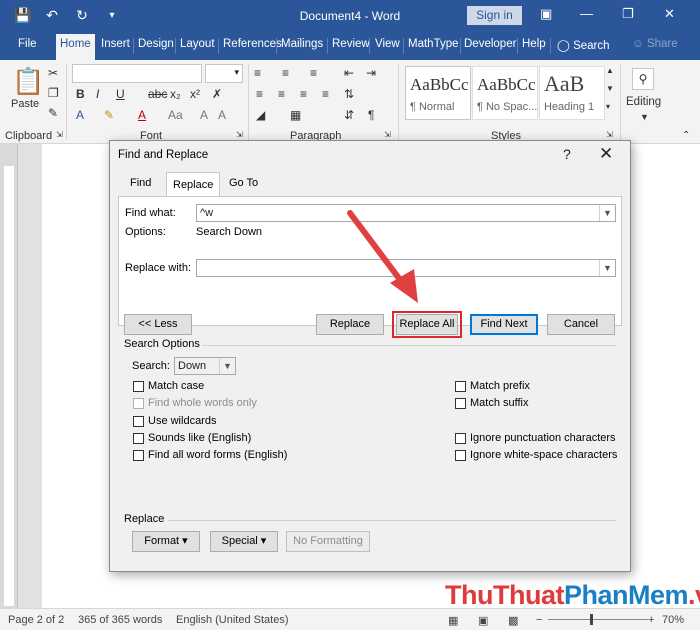 This screenshot has height=630, width=700. I want to click on tab-references: References, so click(252, 44).